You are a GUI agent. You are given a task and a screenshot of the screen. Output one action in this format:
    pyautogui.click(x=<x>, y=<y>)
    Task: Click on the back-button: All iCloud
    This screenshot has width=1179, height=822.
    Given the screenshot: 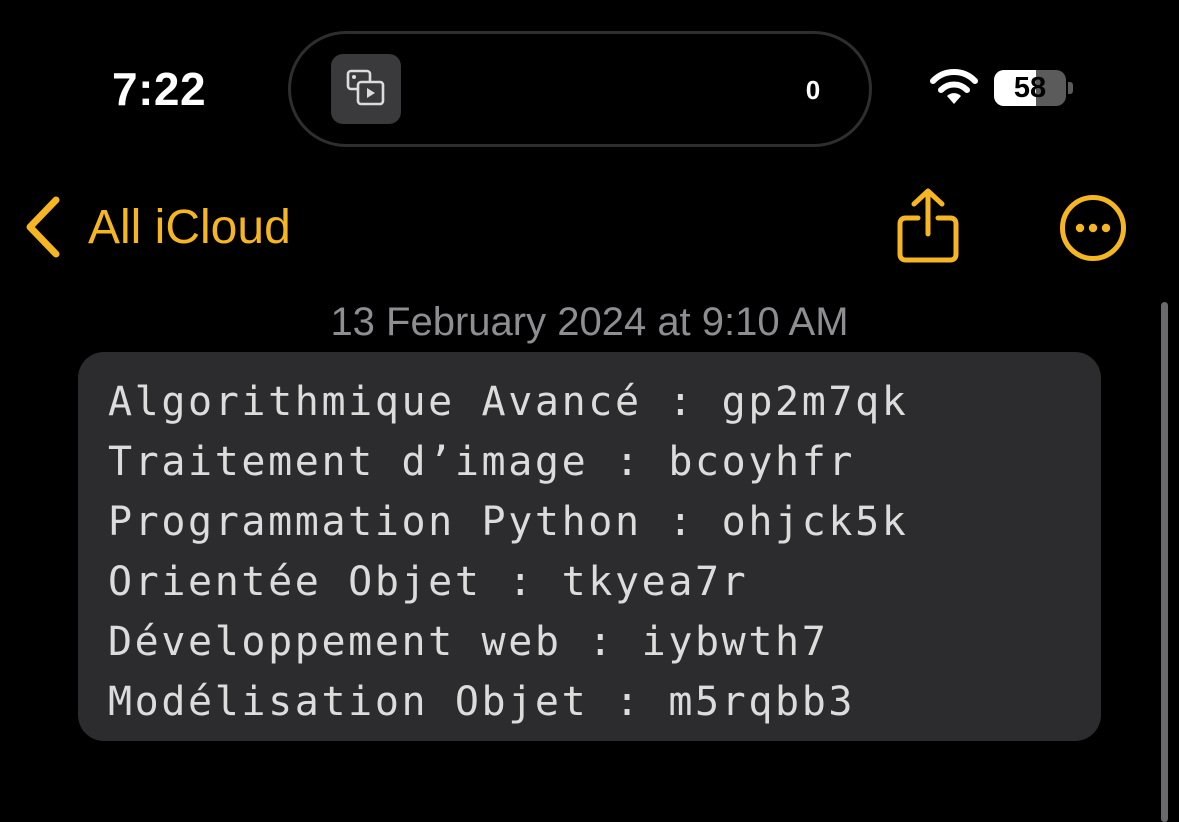 What is the action you would take?
    pyautogui.click(x=156, y=227)
    